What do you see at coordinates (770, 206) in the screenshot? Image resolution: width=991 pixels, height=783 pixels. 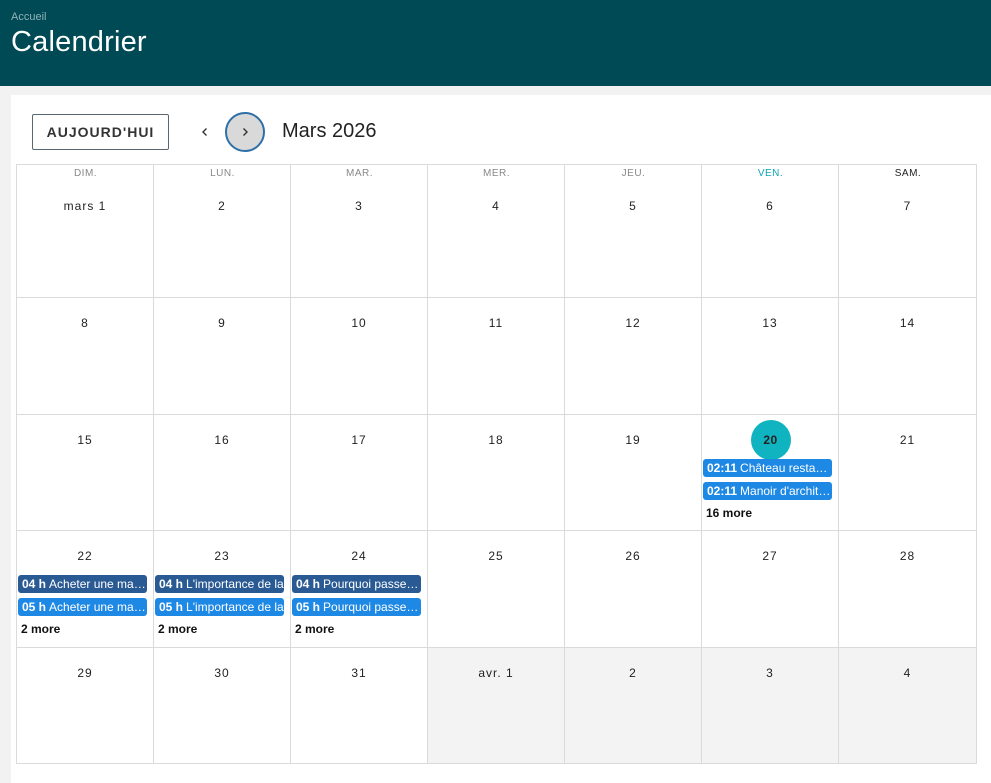 I see `day-number: 6` at bounding box center [770, 206].